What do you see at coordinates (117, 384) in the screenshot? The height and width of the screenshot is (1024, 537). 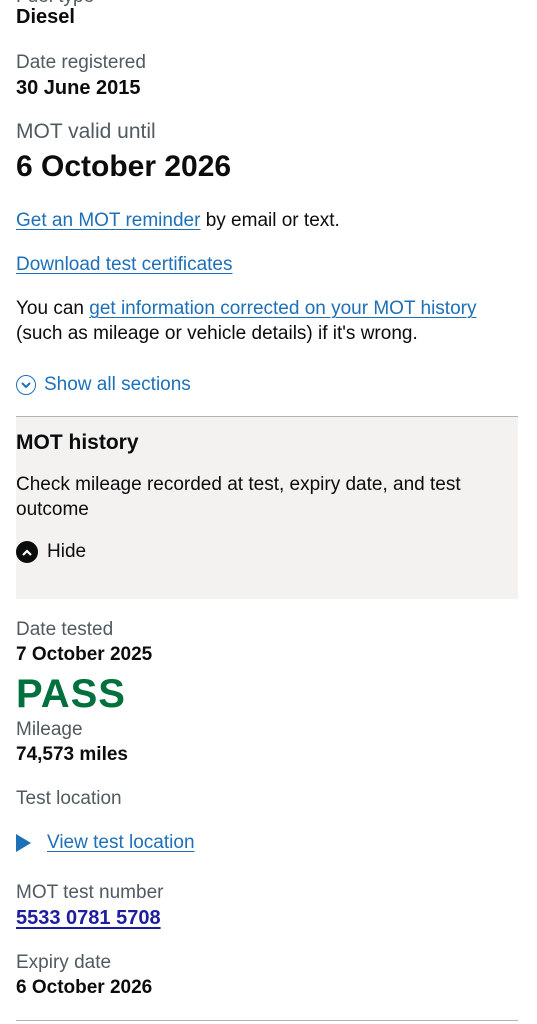 I see `show-all-sections-label: Show all sections` at bounding box center [117, 384].